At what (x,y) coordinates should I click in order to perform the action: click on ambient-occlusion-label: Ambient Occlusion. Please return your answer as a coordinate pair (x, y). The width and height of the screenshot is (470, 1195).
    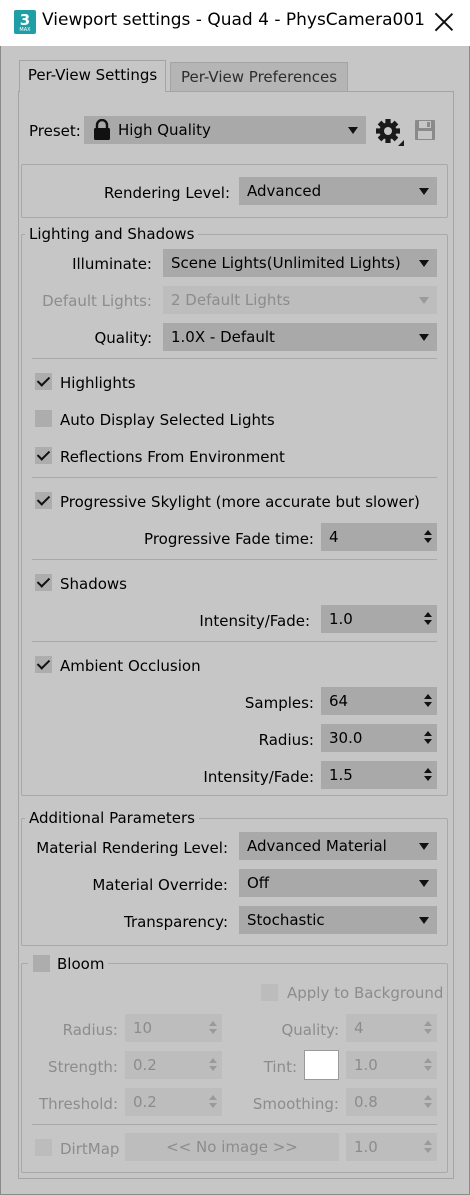
    Looking at the image, I should click on (130, 666).